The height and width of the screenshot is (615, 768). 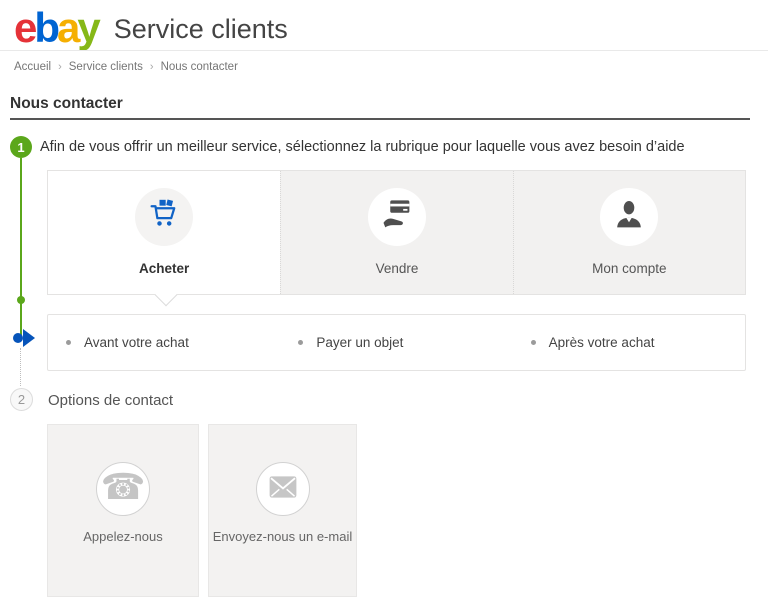 What do you see at coordinates (384, 50) in the screenshot?
I see `header-divider` at bounding box center [384, 50].